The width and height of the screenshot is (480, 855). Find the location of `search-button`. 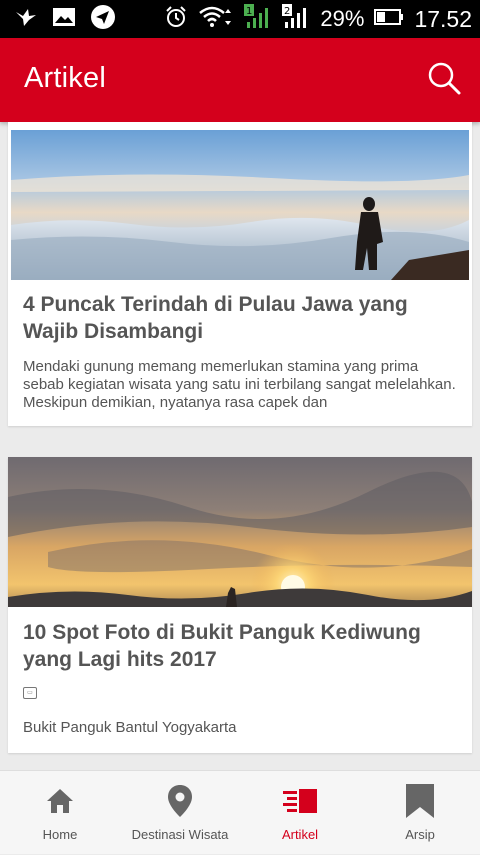

search-button is located at coordinates (444, 80).